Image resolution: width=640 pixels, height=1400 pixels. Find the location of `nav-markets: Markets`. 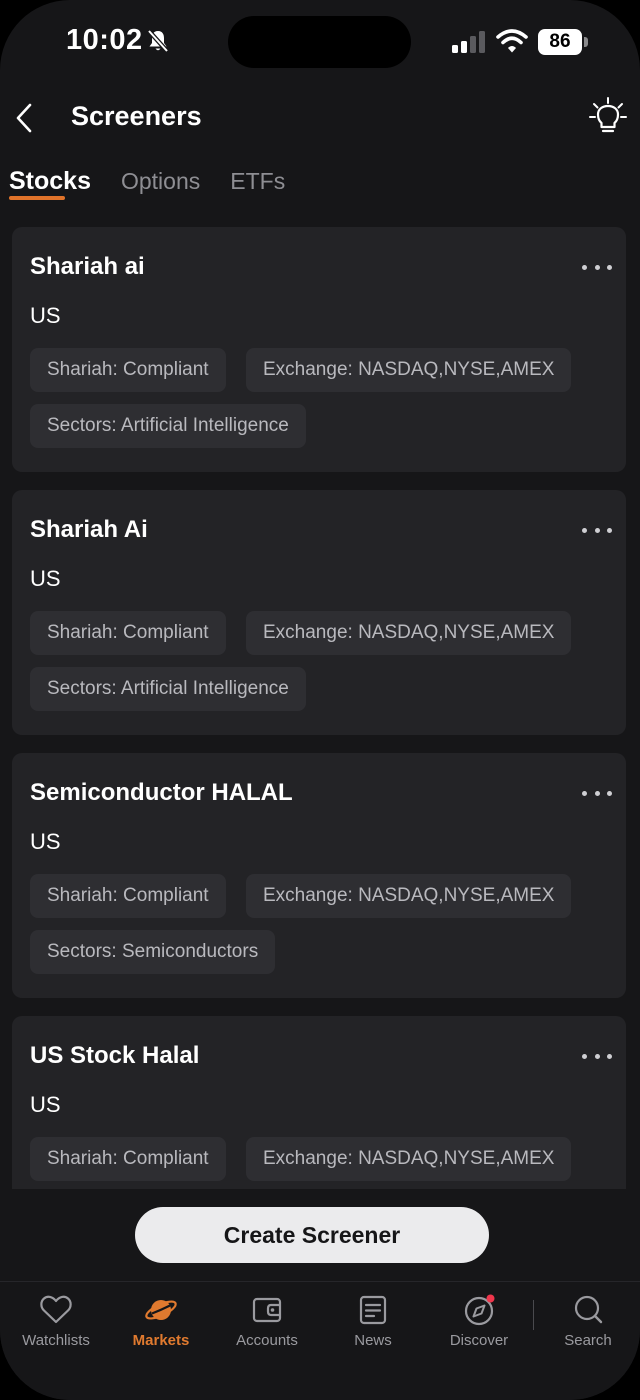

nav-markets: Markets is located at coordinates (161, 1326).